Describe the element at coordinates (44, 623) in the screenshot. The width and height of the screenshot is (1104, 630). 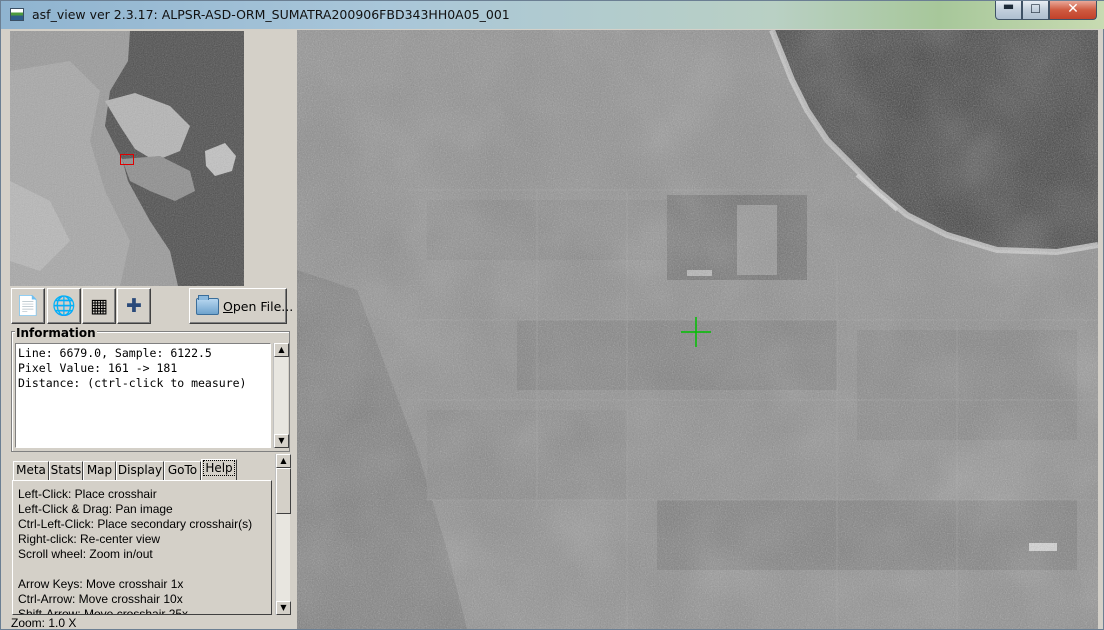
I see `zoom-status: Zoom: 1.0 X` at that location.